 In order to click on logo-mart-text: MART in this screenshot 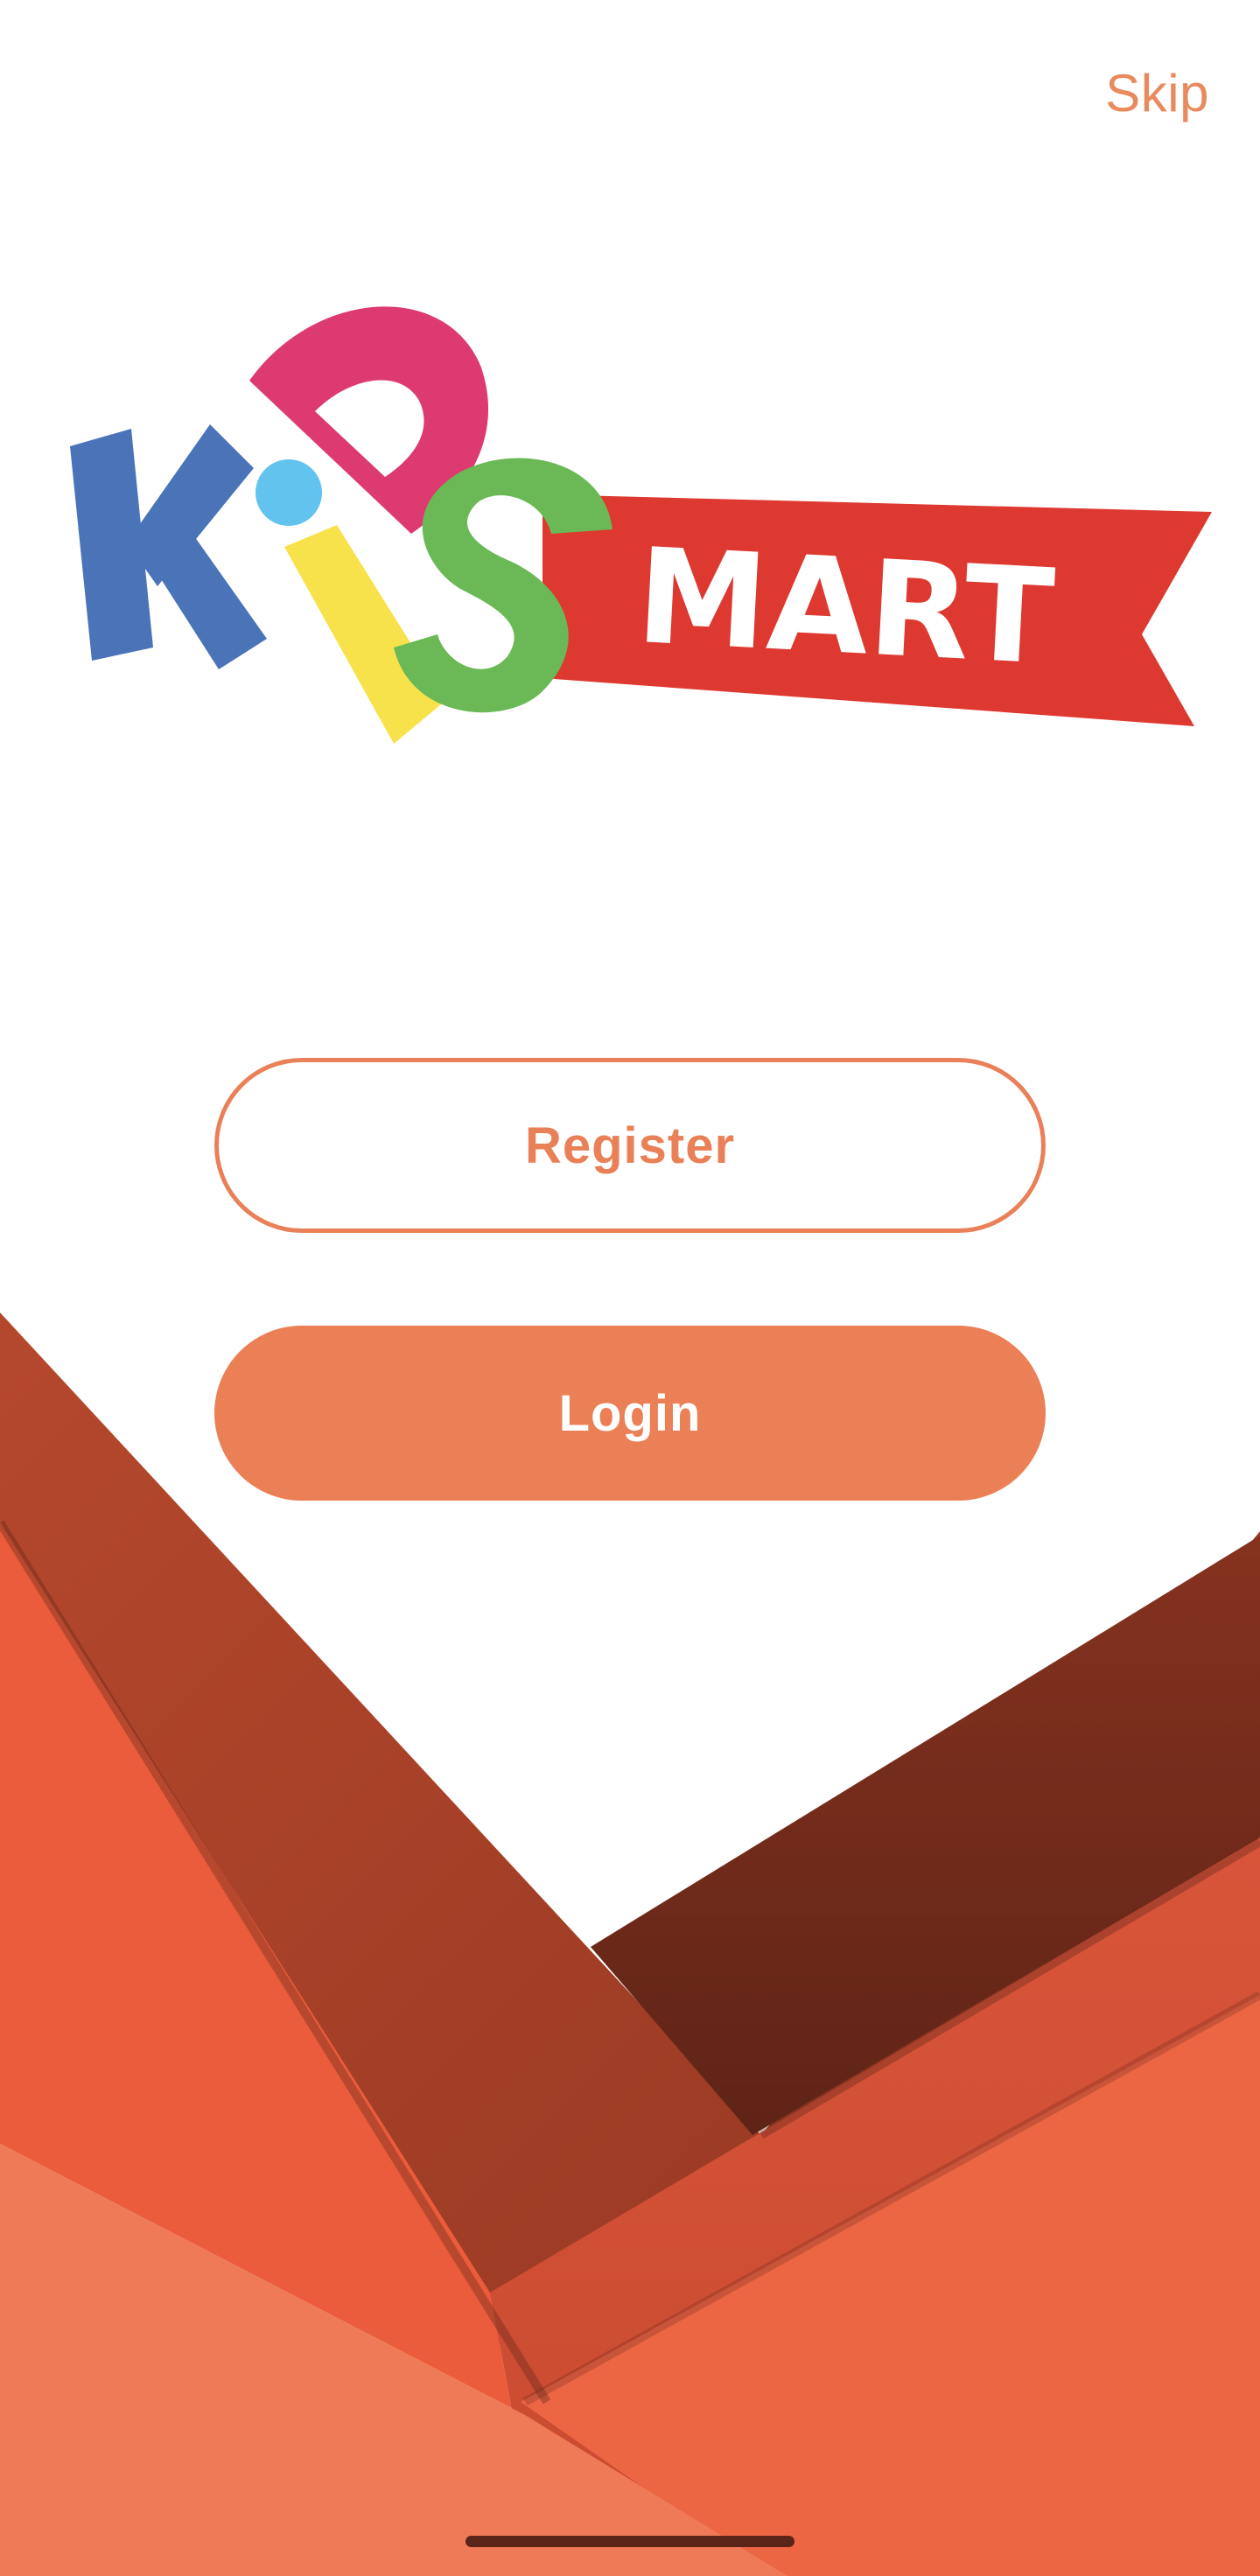, I will do `click(846, 608)`.